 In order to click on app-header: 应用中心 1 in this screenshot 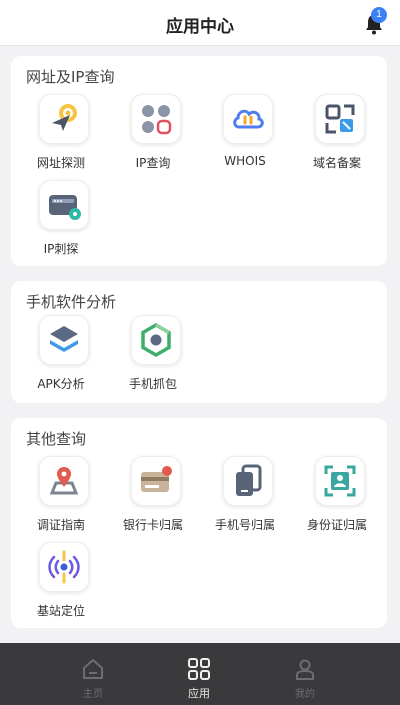, I will do `click(200, 23)`.